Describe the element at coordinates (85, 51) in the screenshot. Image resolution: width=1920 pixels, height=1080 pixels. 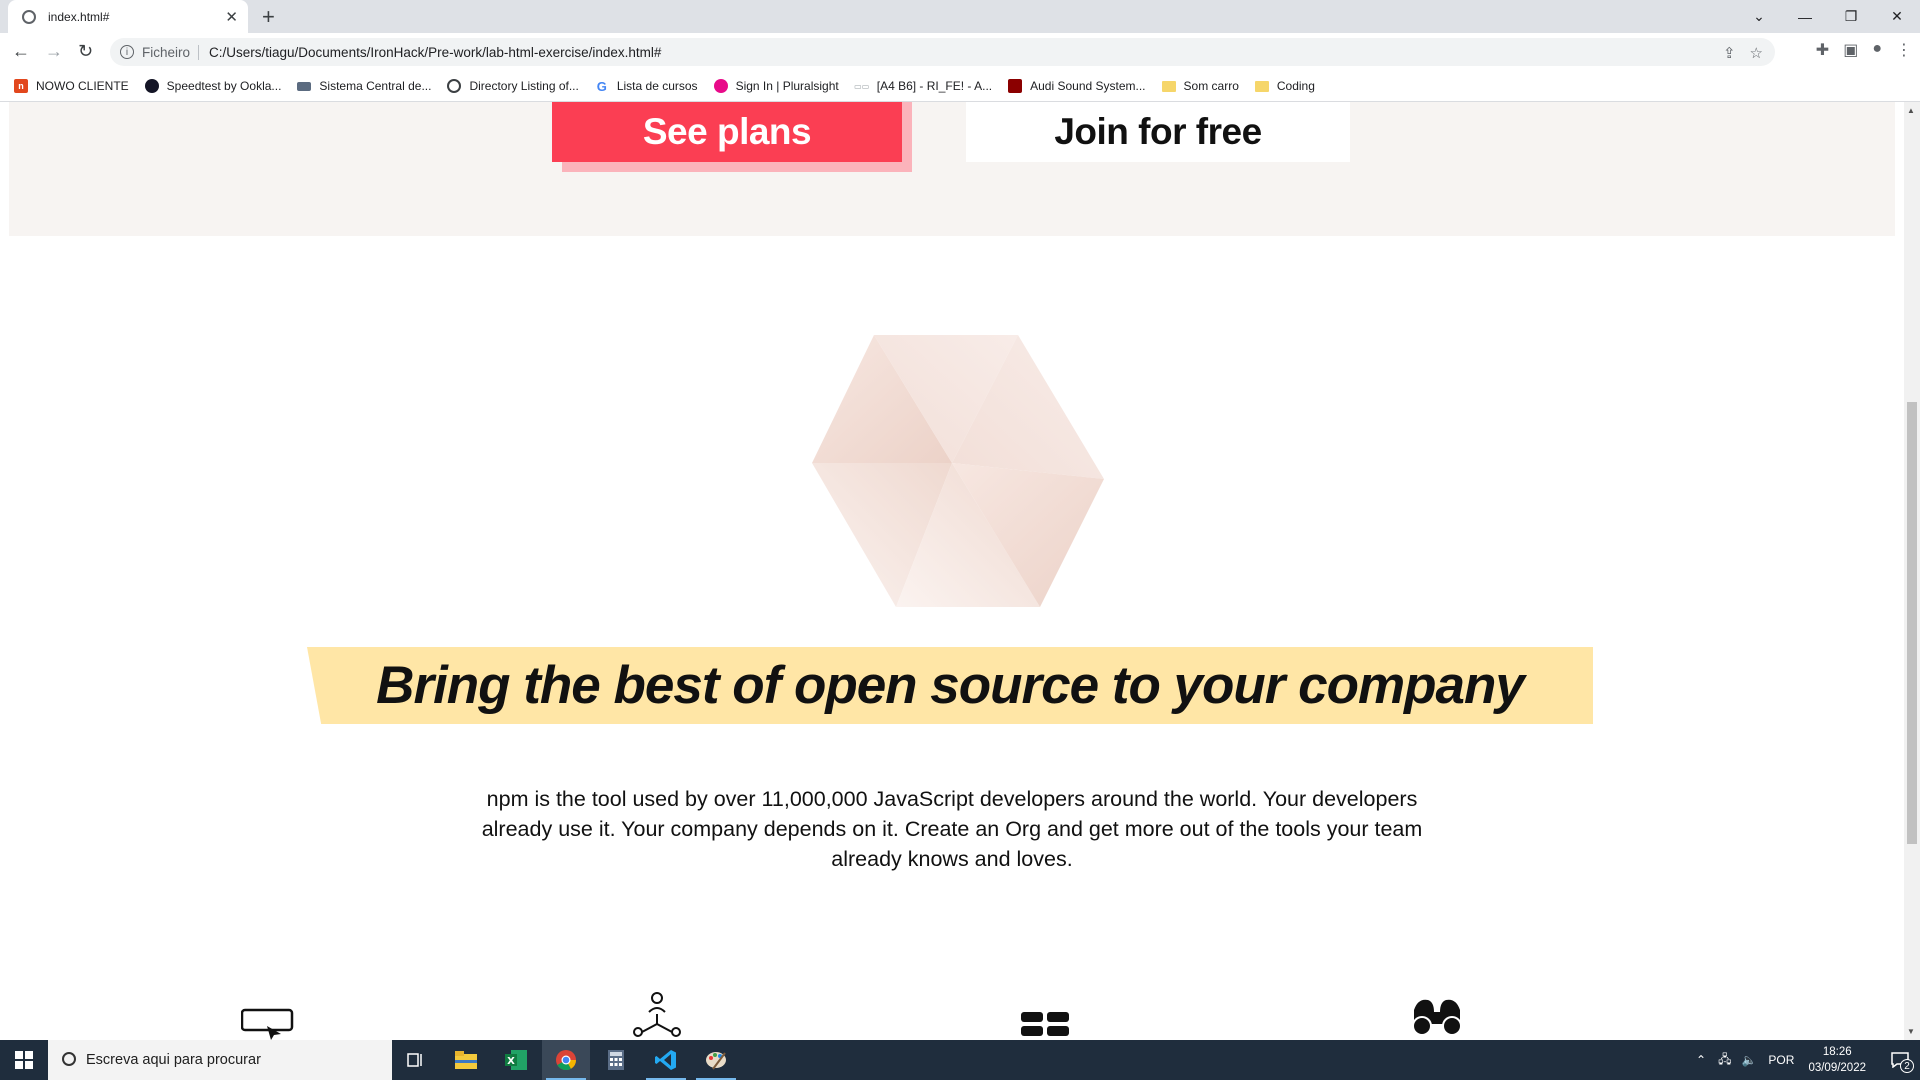
I see `reload-icon: ↻` at that location.